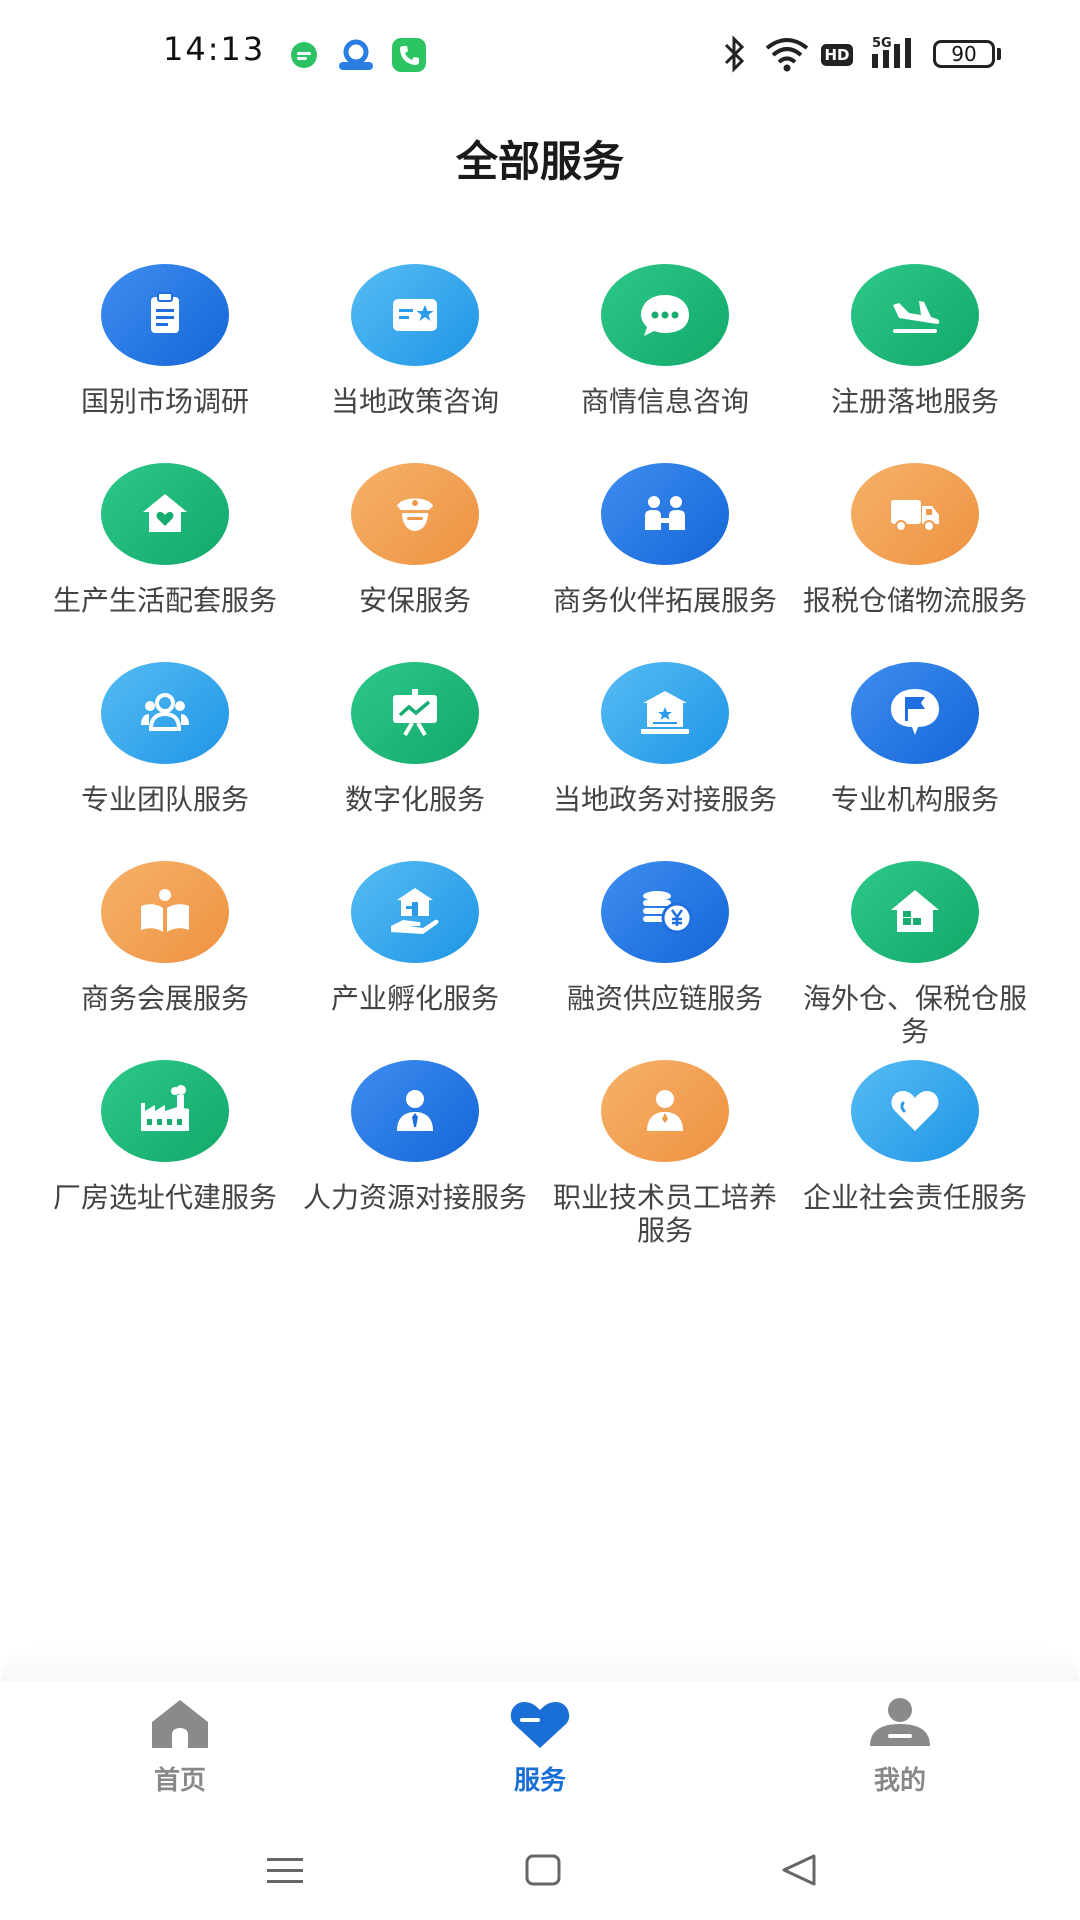 The width and height of the screenshot is (1080, 1920). What do you see at coordinates (915, 1111) in the screenshot?
I see `heart-icon` at bounding box center [915, 1111].